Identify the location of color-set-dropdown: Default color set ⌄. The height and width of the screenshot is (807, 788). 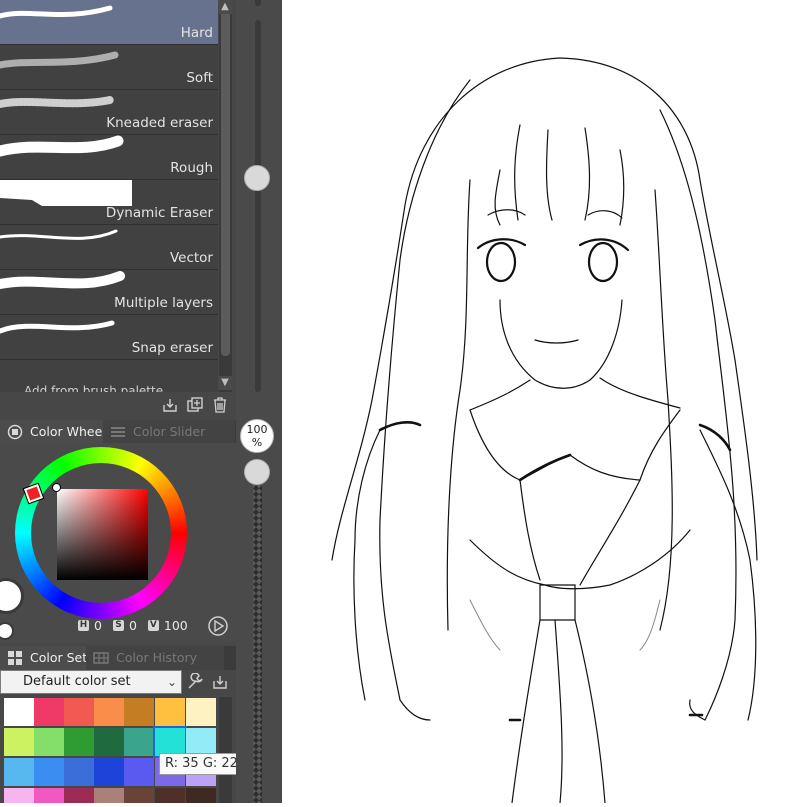
(91, 682).